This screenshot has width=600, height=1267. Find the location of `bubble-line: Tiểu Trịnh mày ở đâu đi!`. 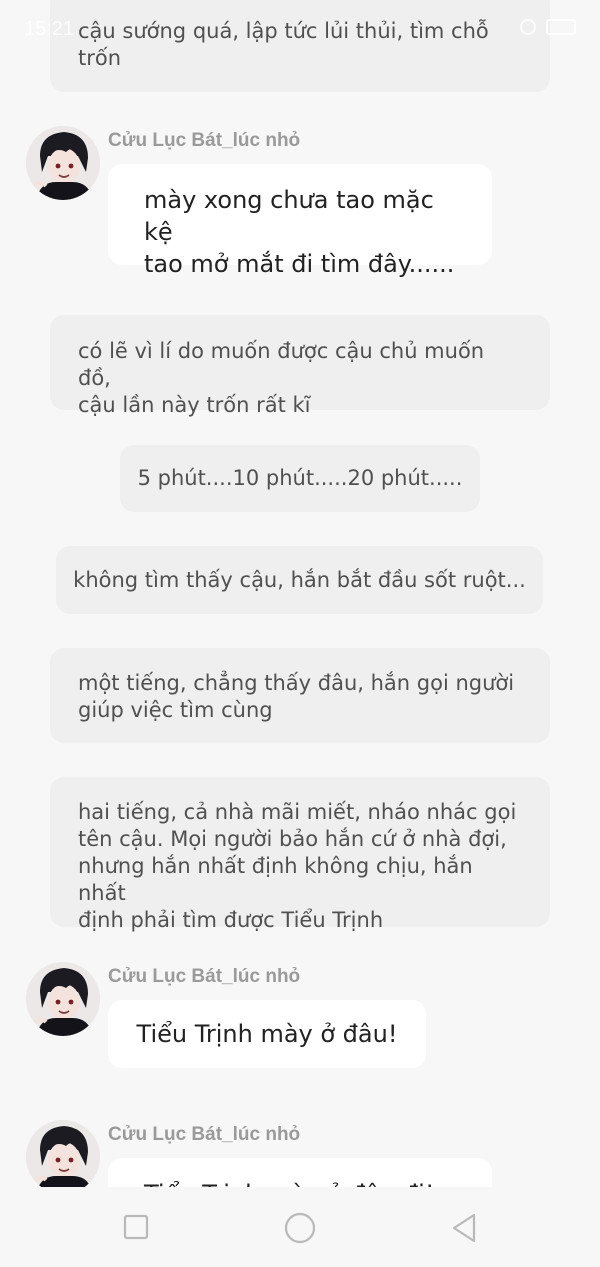

bubble-line: Tiểu Trịnh mày ở đâu đi! is located at coordinates (300, 1182).